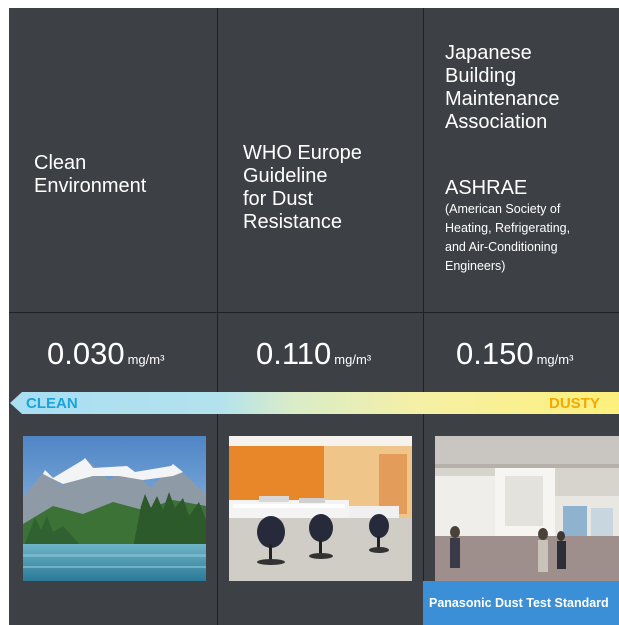 This screenshot has width=619, height=625. I want to click on column-heading-ashrae: ASHRAE, so click(486, 188).